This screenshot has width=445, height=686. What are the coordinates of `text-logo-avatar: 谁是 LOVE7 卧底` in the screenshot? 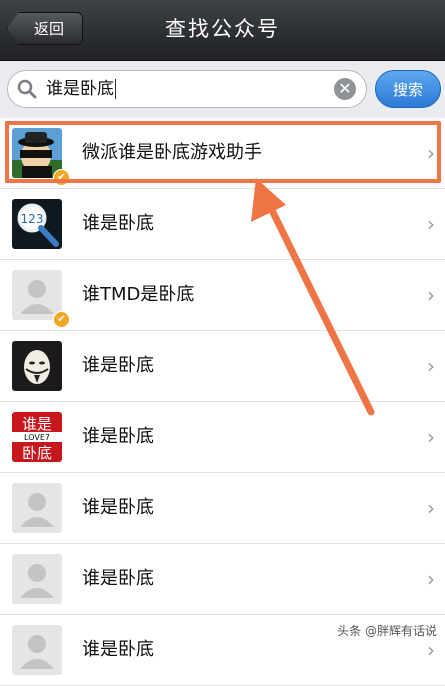 It's located at (37, 437).